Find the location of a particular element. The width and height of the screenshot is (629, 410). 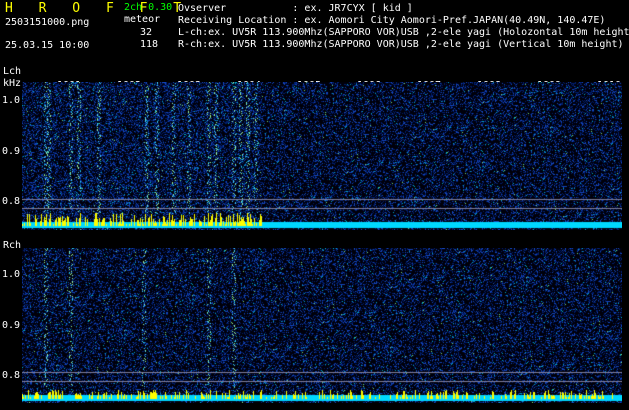

r-freq-tick-0-8: 0.8 is located at coordinates (11, 375).